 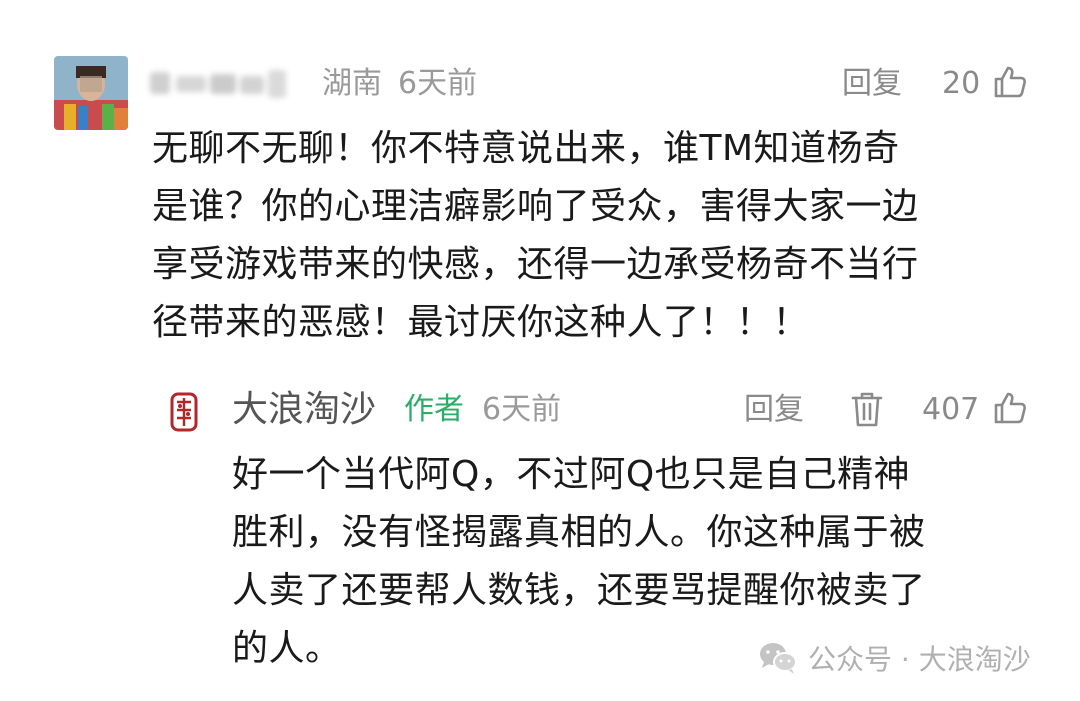 I want to click on commenter-avatar, so click(x=91, y=93).